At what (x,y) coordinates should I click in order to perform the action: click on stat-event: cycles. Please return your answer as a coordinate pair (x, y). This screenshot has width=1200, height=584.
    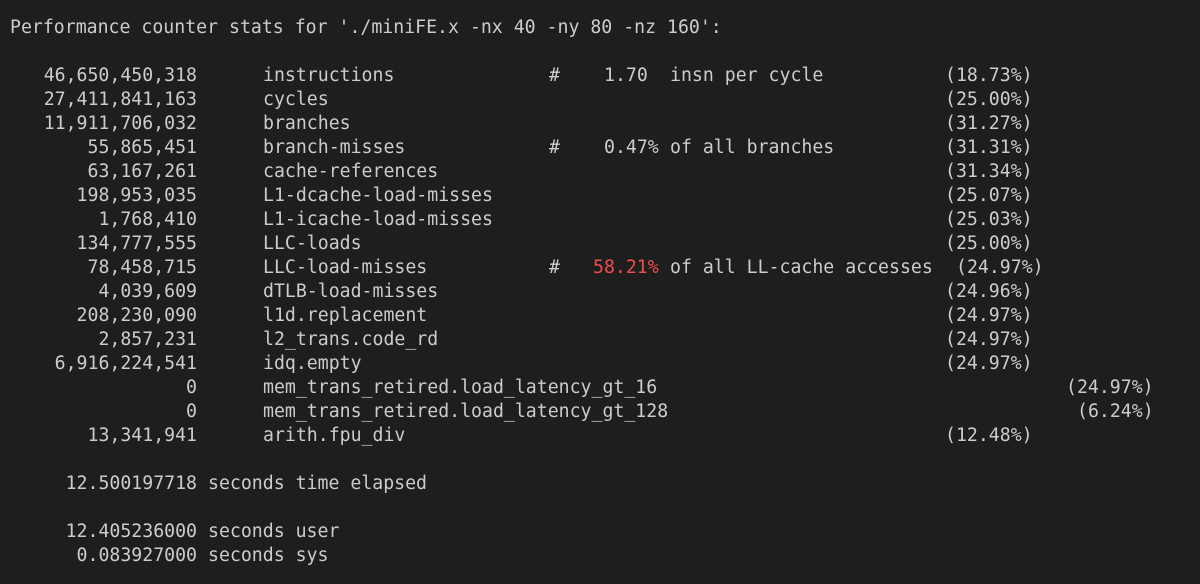
    Looking at the image, I should click on (296, 99).